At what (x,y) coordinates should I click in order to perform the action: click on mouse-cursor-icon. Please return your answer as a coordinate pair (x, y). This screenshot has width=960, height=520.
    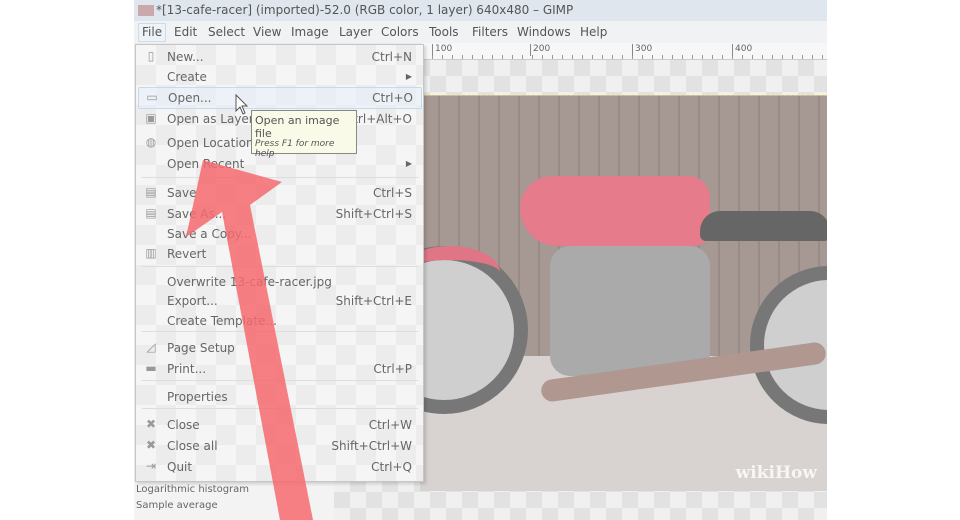
    Looking at the image, I should click on (242, 104).